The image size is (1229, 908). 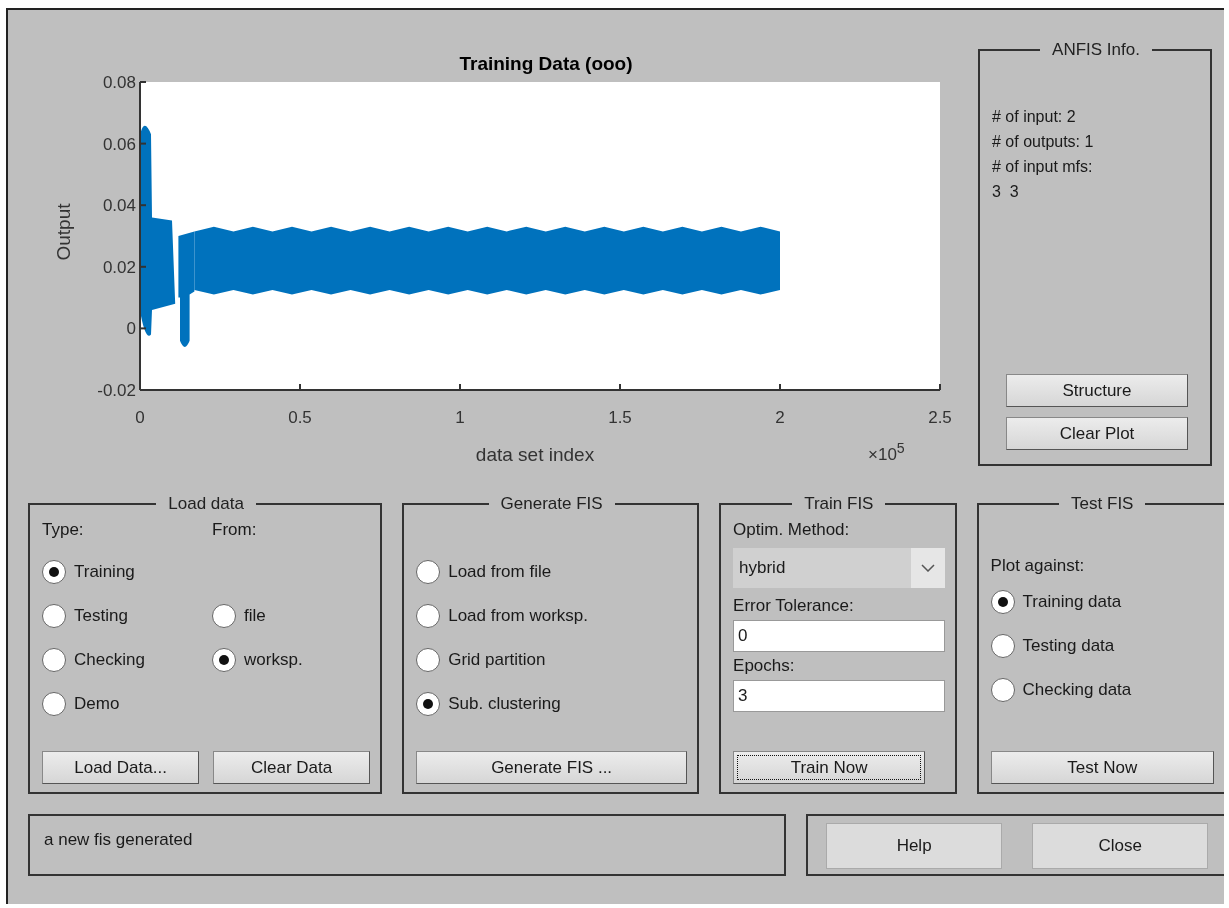 I want to click on info-text: # of input: 2, so click(x=1034, y=117).